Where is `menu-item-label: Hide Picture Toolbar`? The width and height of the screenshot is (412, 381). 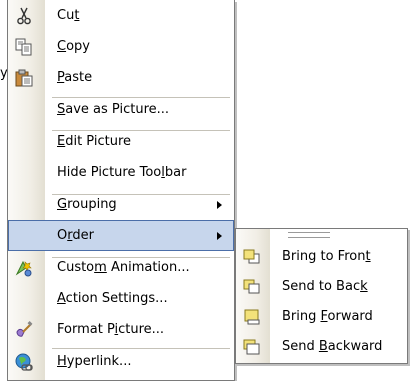
menu-item-label: Hide Picture Toolbar is located at coordinates (122, 172).